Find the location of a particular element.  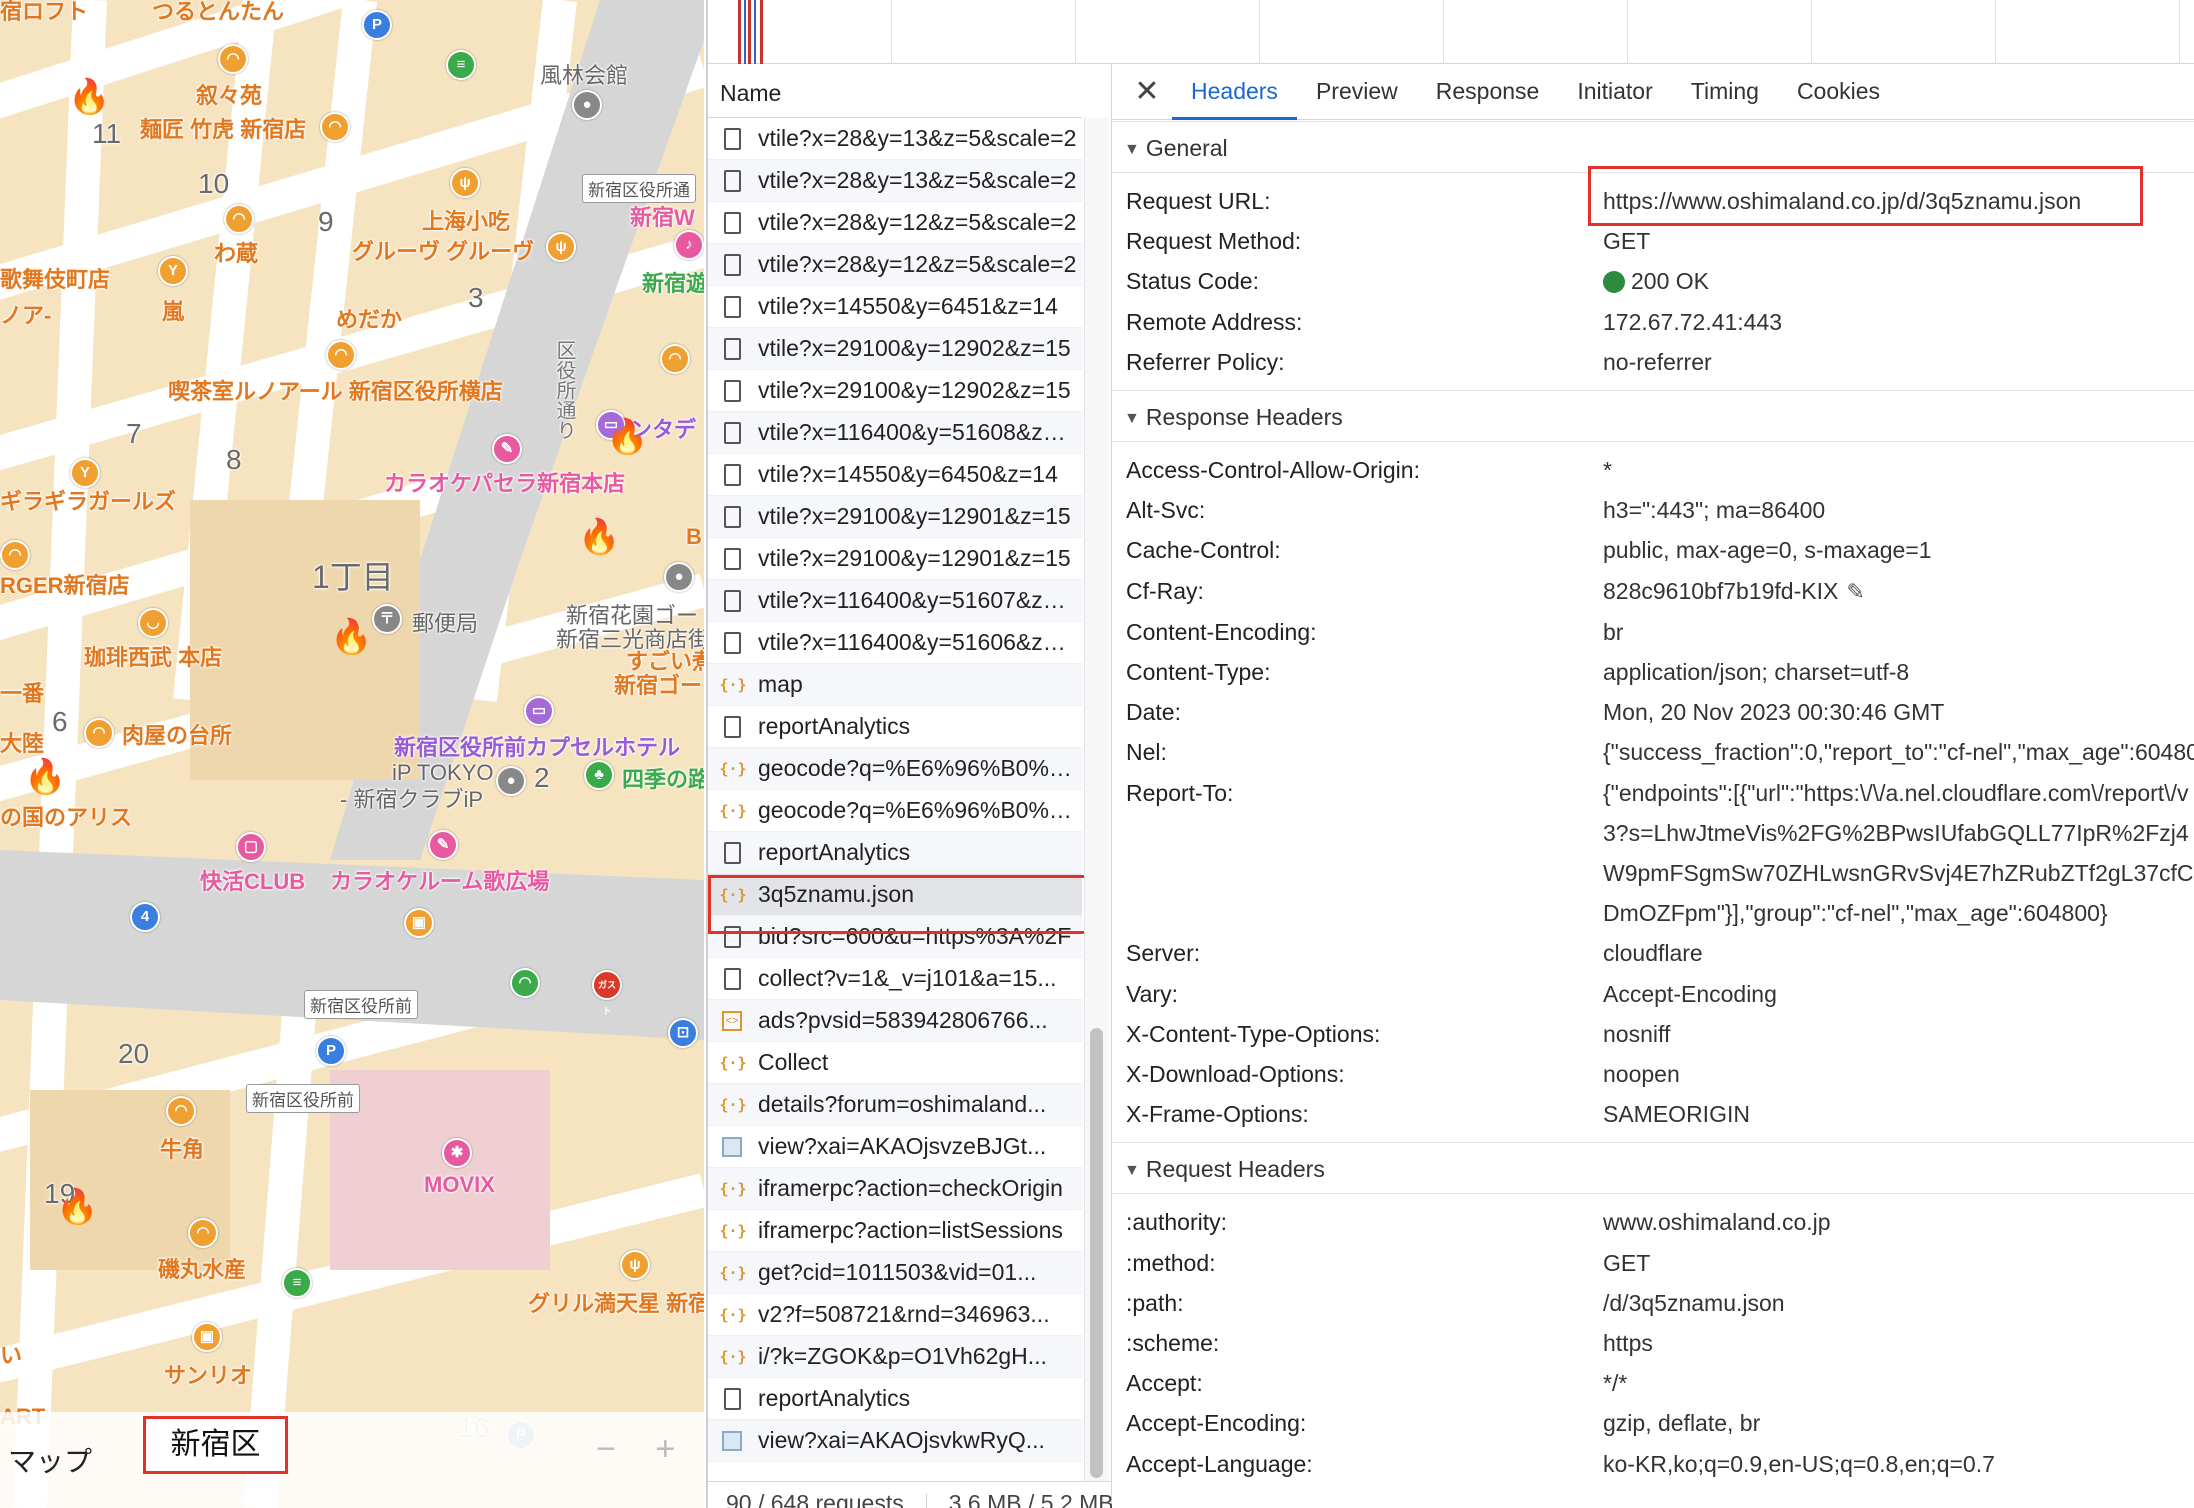

request-row: {·} Collect is located at coordinates (895, 1063).